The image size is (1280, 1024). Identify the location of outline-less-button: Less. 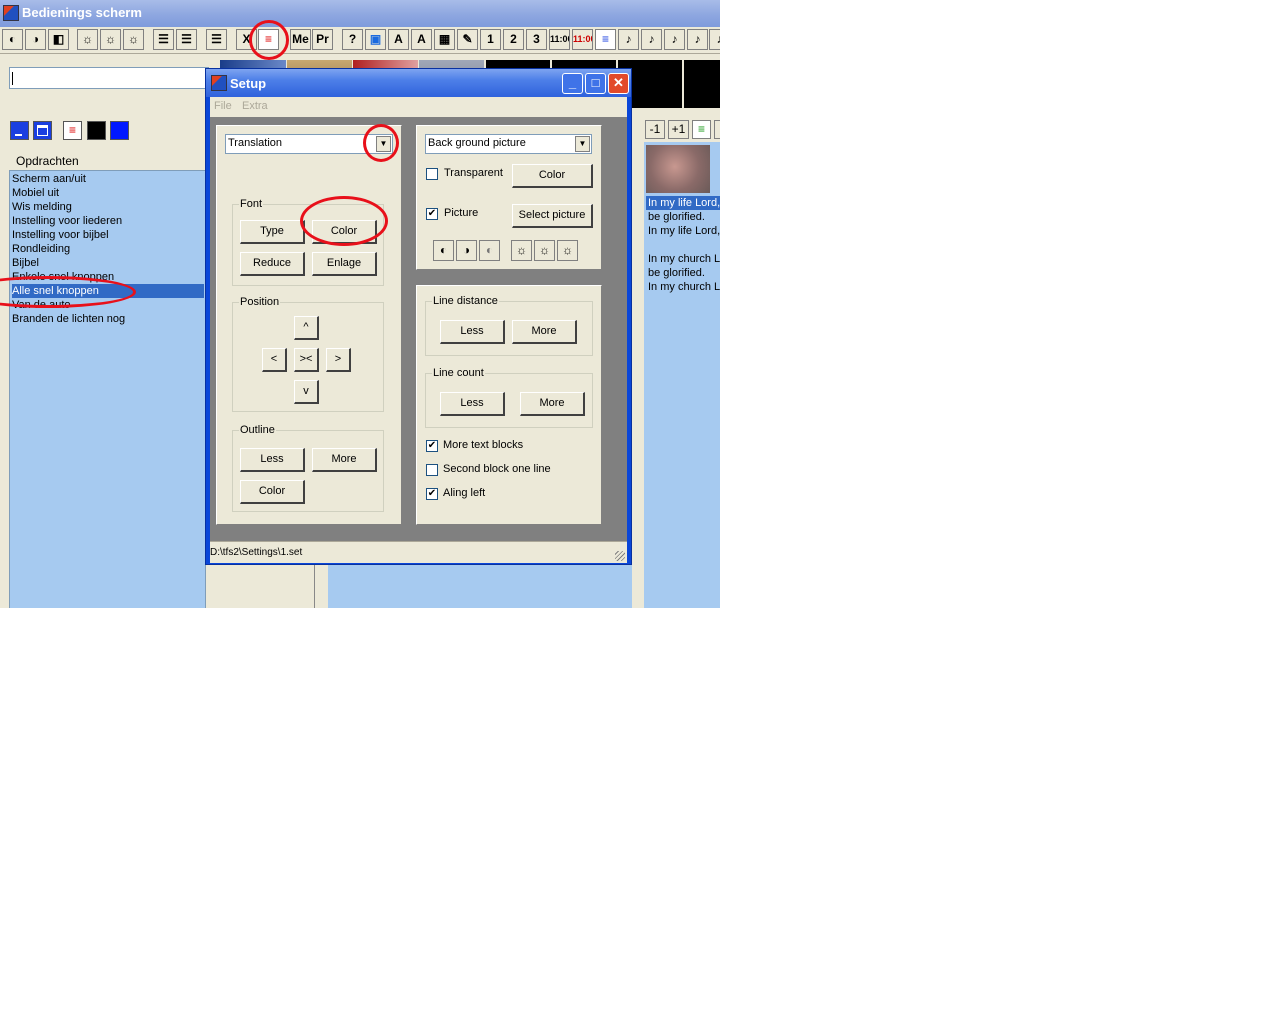
(272, 460).